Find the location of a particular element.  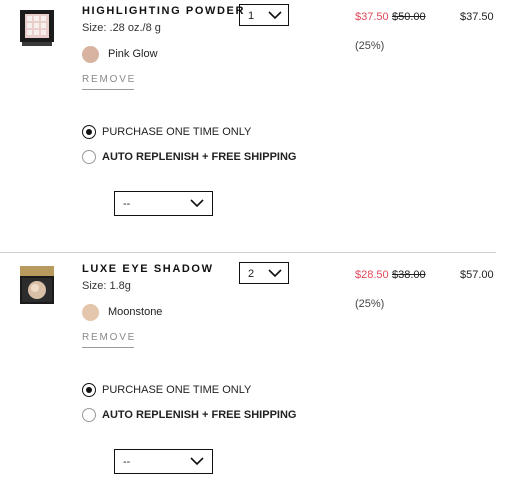

line-total: $57.00 is located at coordinates (477, 275).